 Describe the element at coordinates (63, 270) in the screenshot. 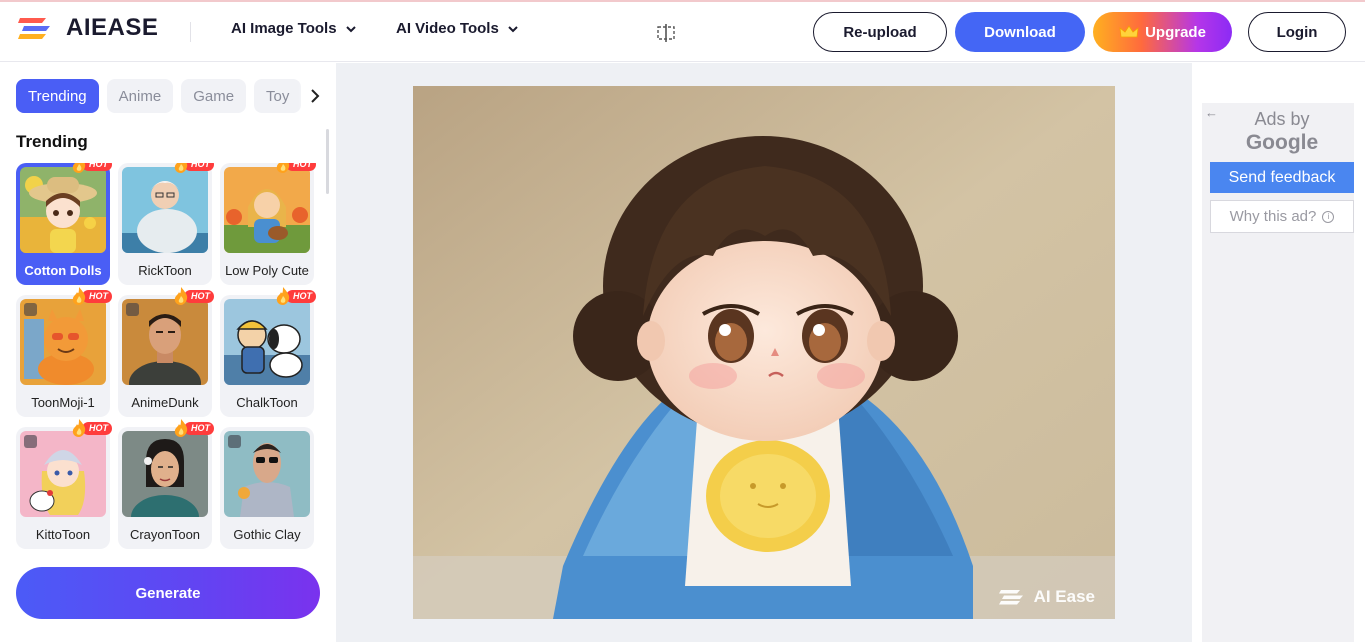

I see `style-label: Cotton Dolls` at that location.